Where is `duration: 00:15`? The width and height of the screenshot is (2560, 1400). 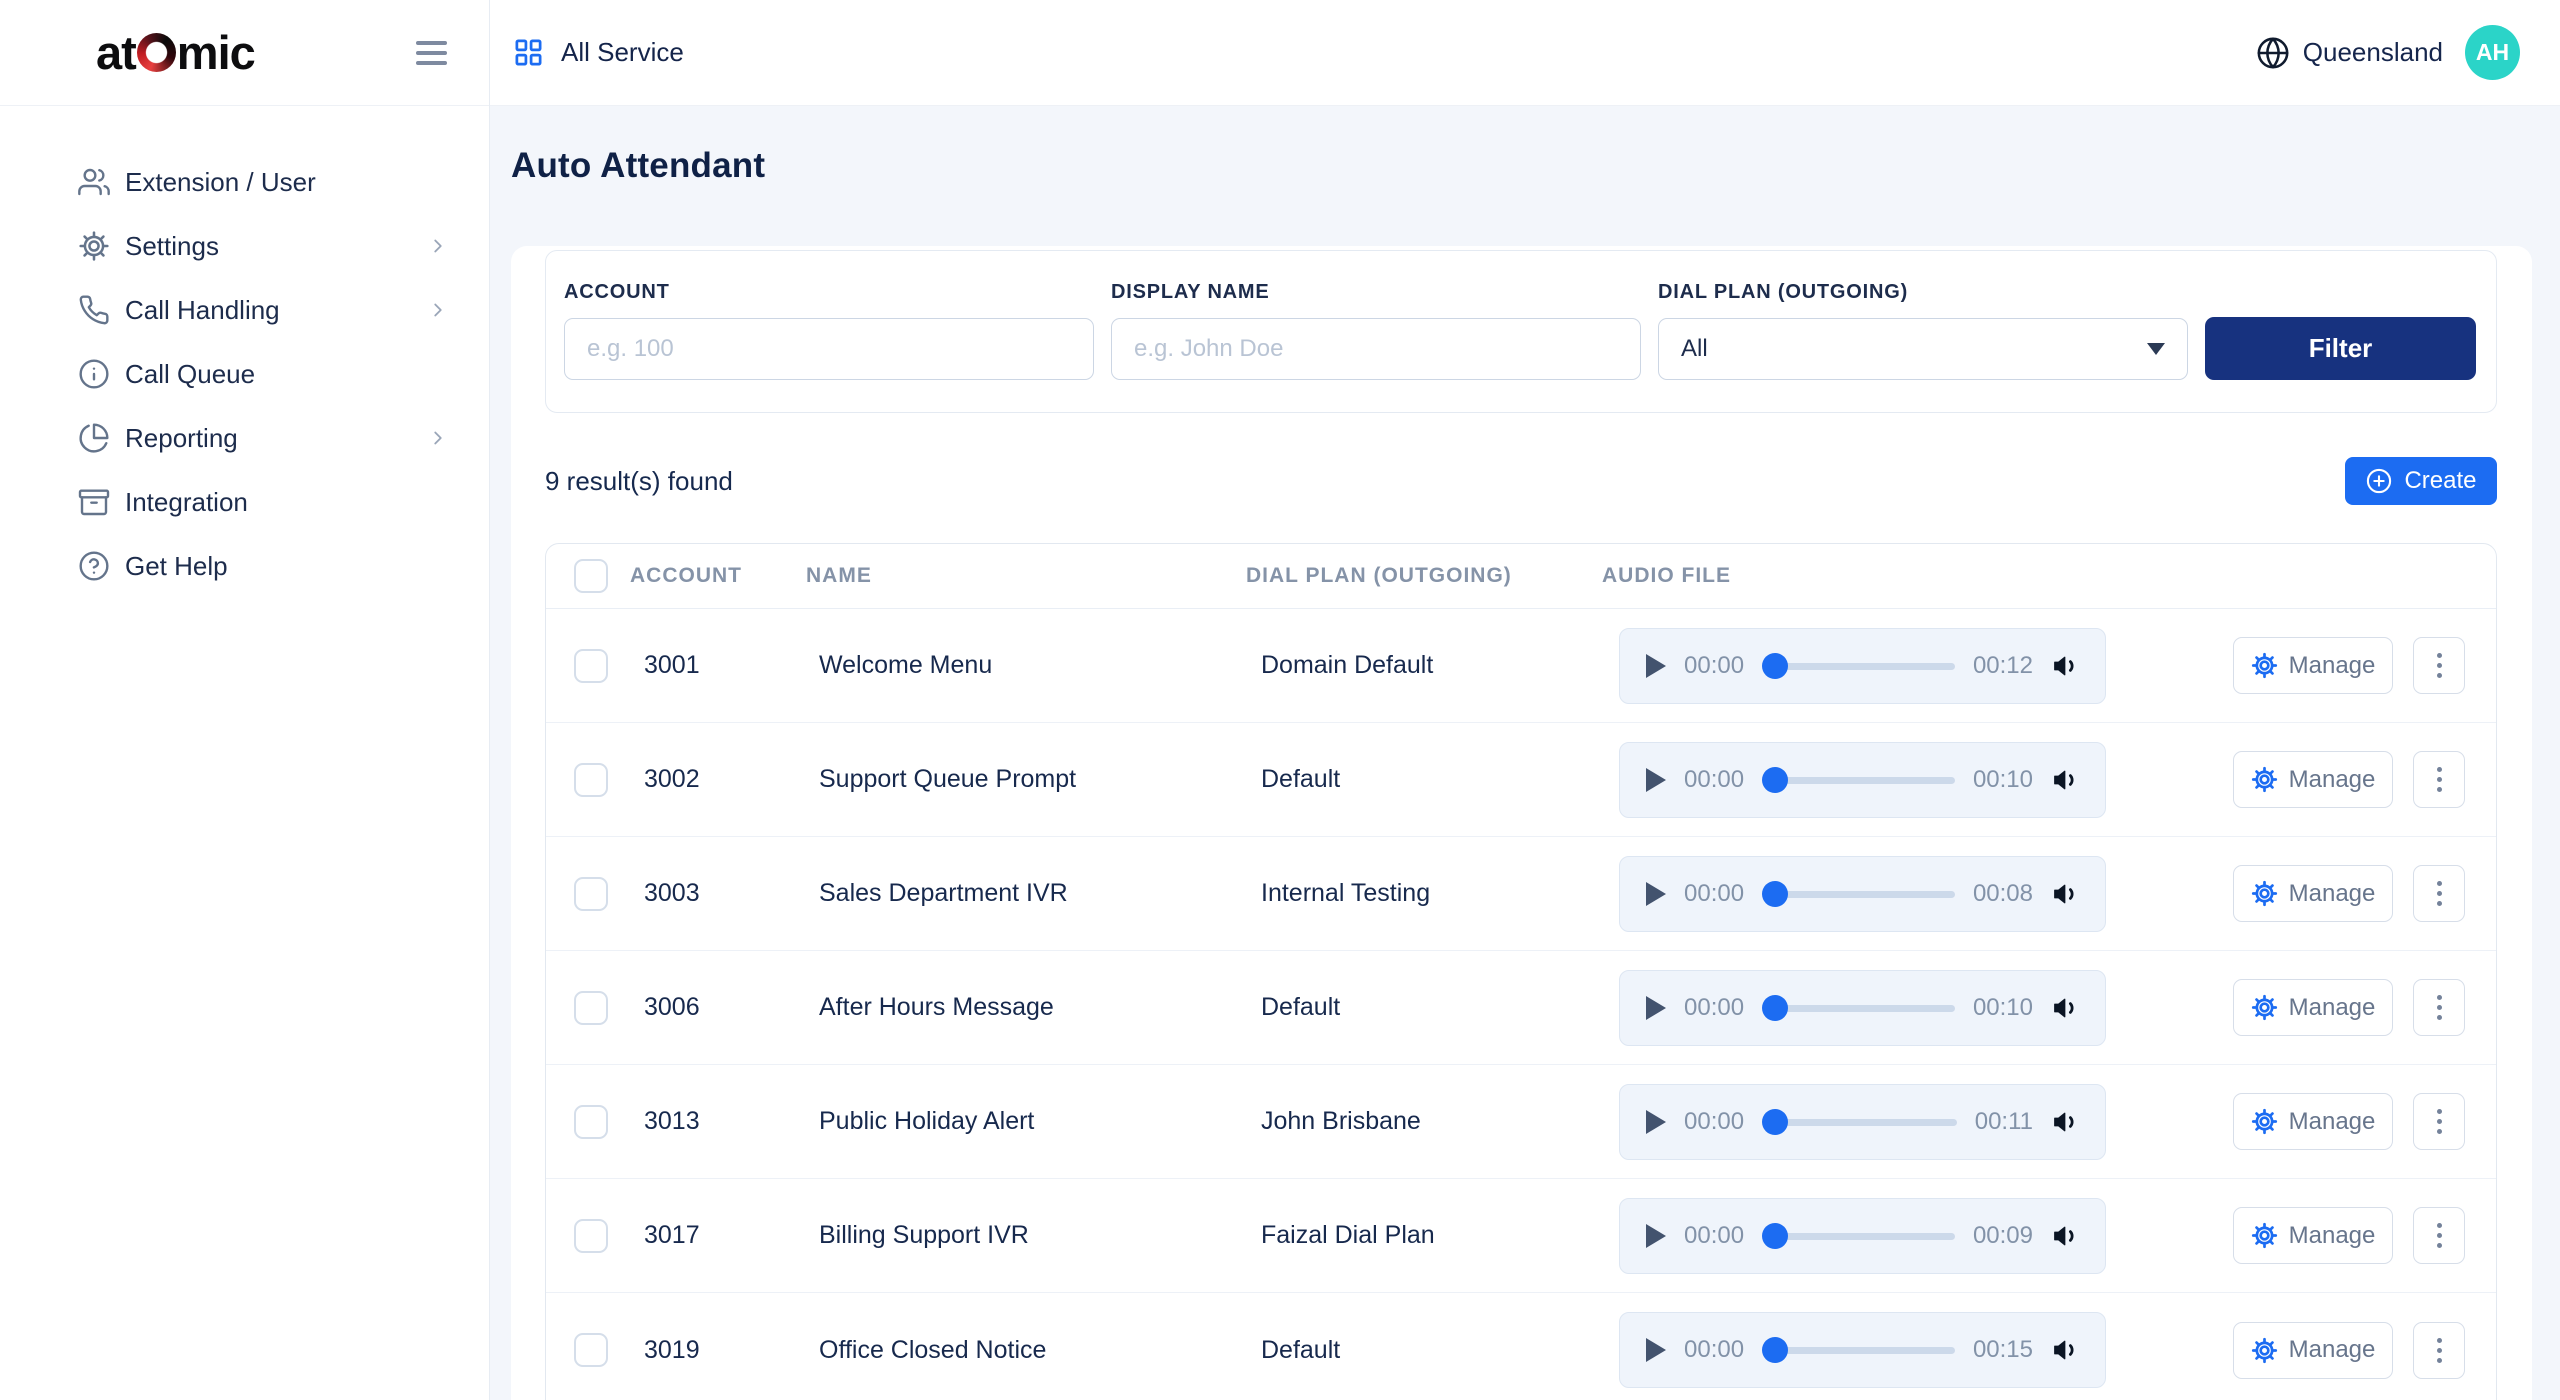 duration: 00:15 is located at coordinates (2002, 1349).